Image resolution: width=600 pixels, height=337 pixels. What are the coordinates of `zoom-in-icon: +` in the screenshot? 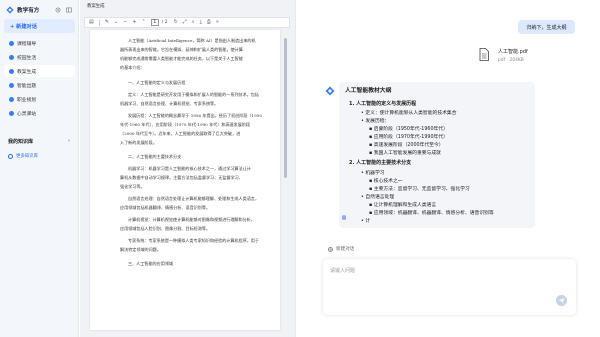 It's located at (134, 22).